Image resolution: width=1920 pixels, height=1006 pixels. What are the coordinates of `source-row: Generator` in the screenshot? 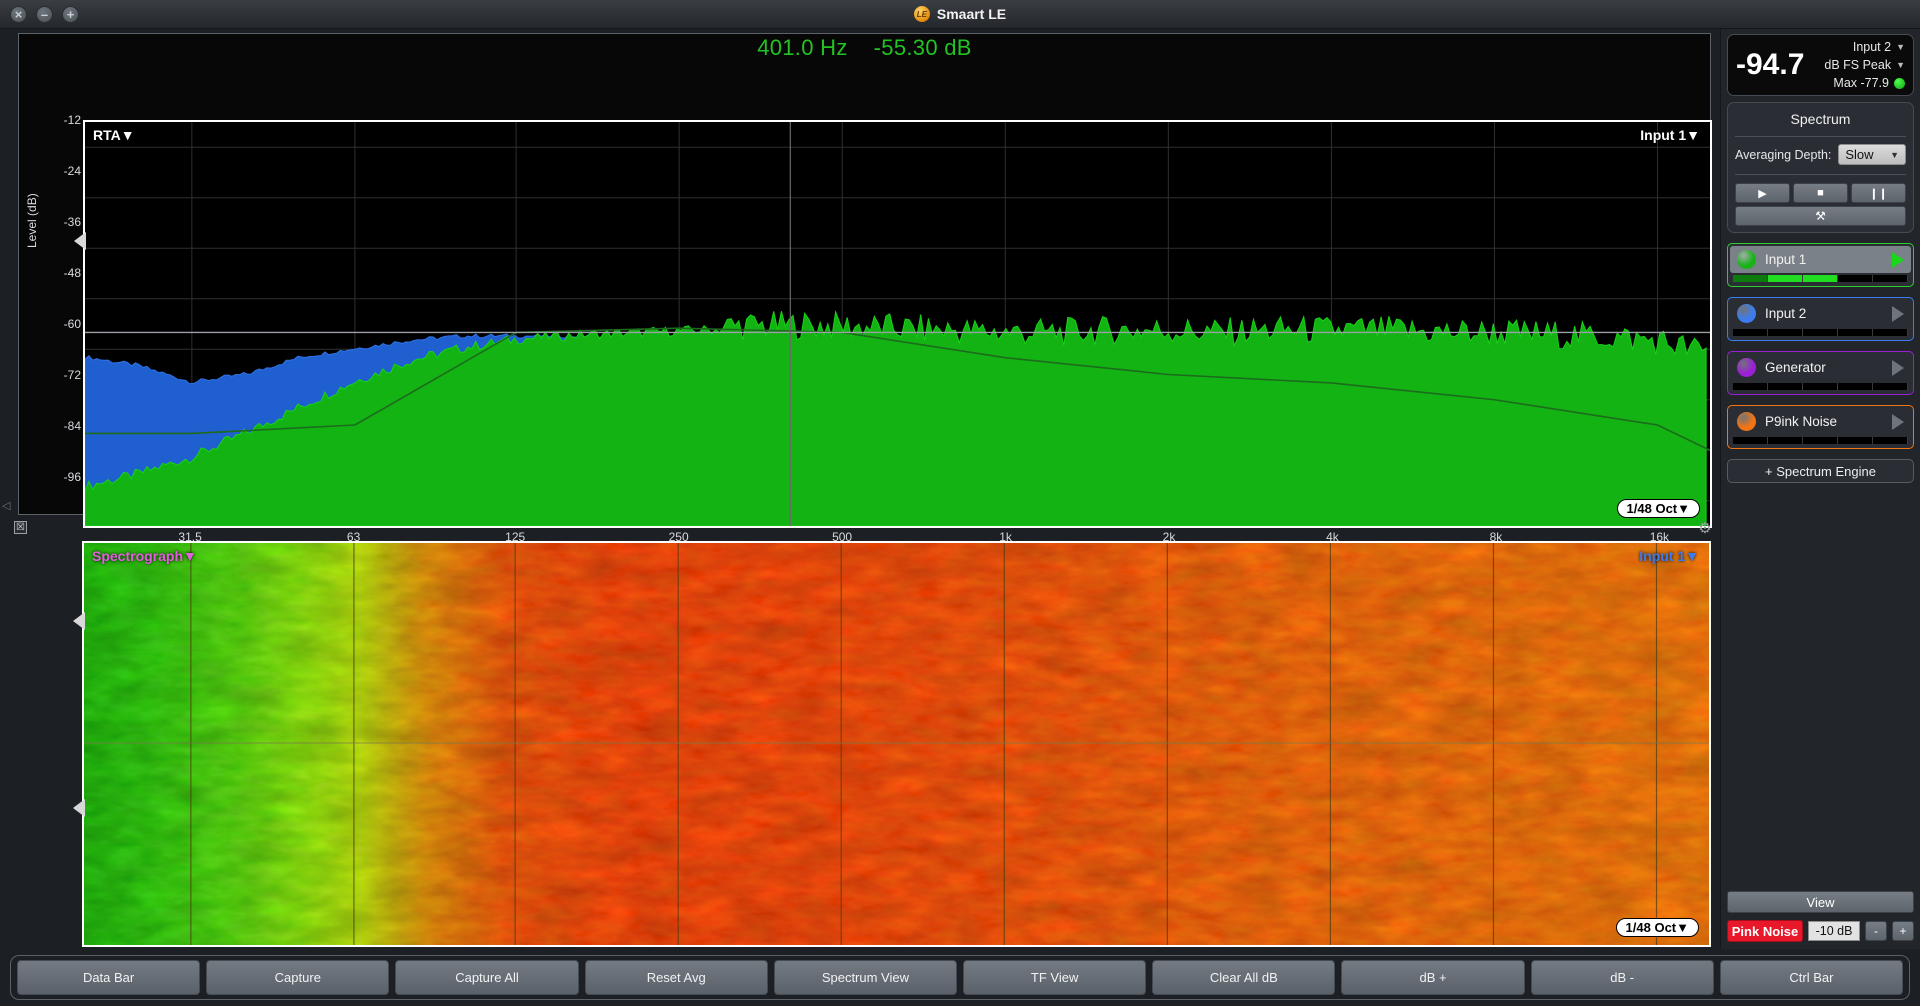 It's located at (1820, 367).